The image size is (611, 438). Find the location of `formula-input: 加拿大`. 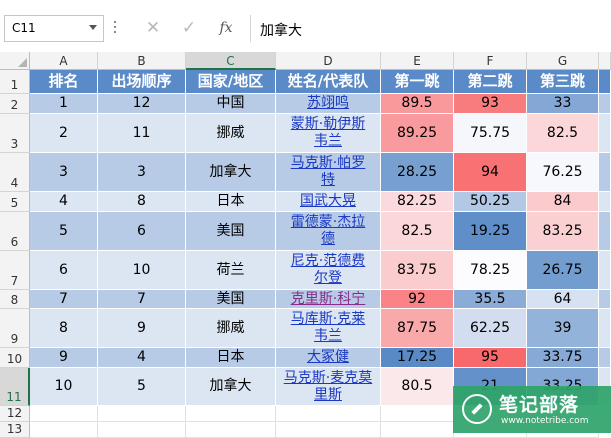

formula-input: 加拿大 is located at coordinates (281, 30).